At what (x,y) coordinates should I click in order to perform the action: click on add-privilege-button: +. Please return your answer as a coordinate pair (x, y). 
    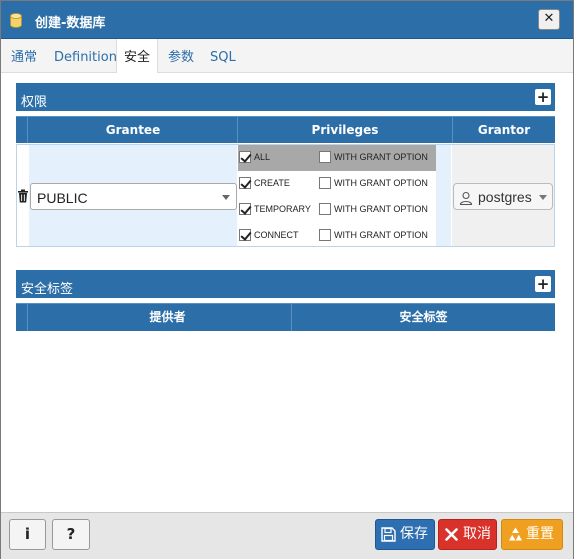
    Looking at the image, I should click on (543, 97).